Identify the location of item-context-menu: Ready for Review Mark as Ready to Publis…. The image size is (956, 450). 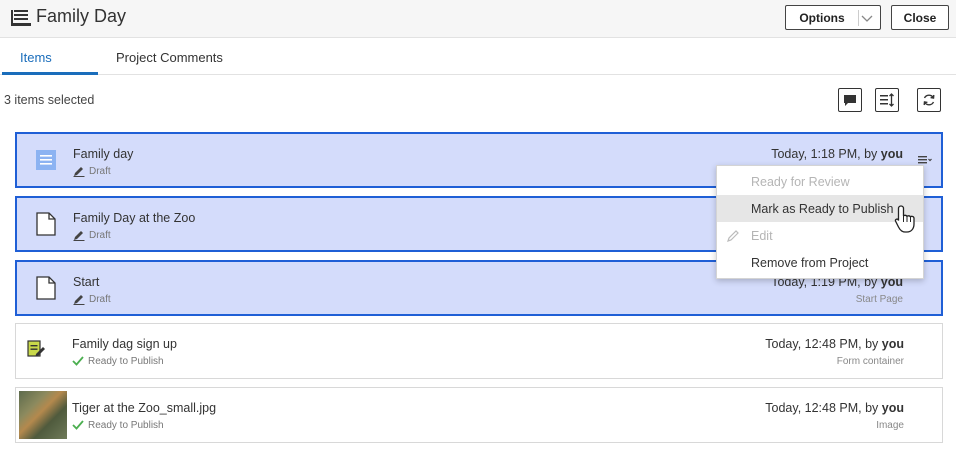
(820, 222).